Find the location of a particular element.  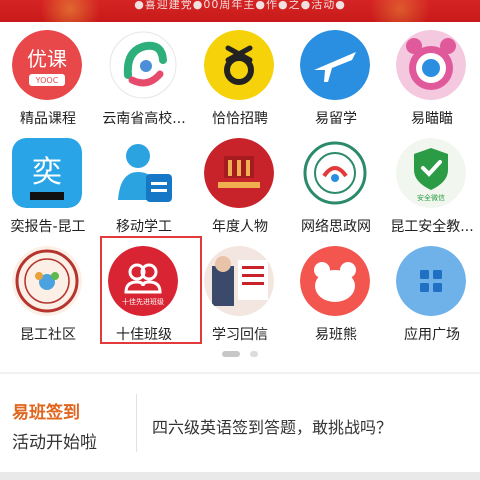

top-banner: ●喜迎建党●00周年主●作●之●活动● is located at coordinates (240, 11).